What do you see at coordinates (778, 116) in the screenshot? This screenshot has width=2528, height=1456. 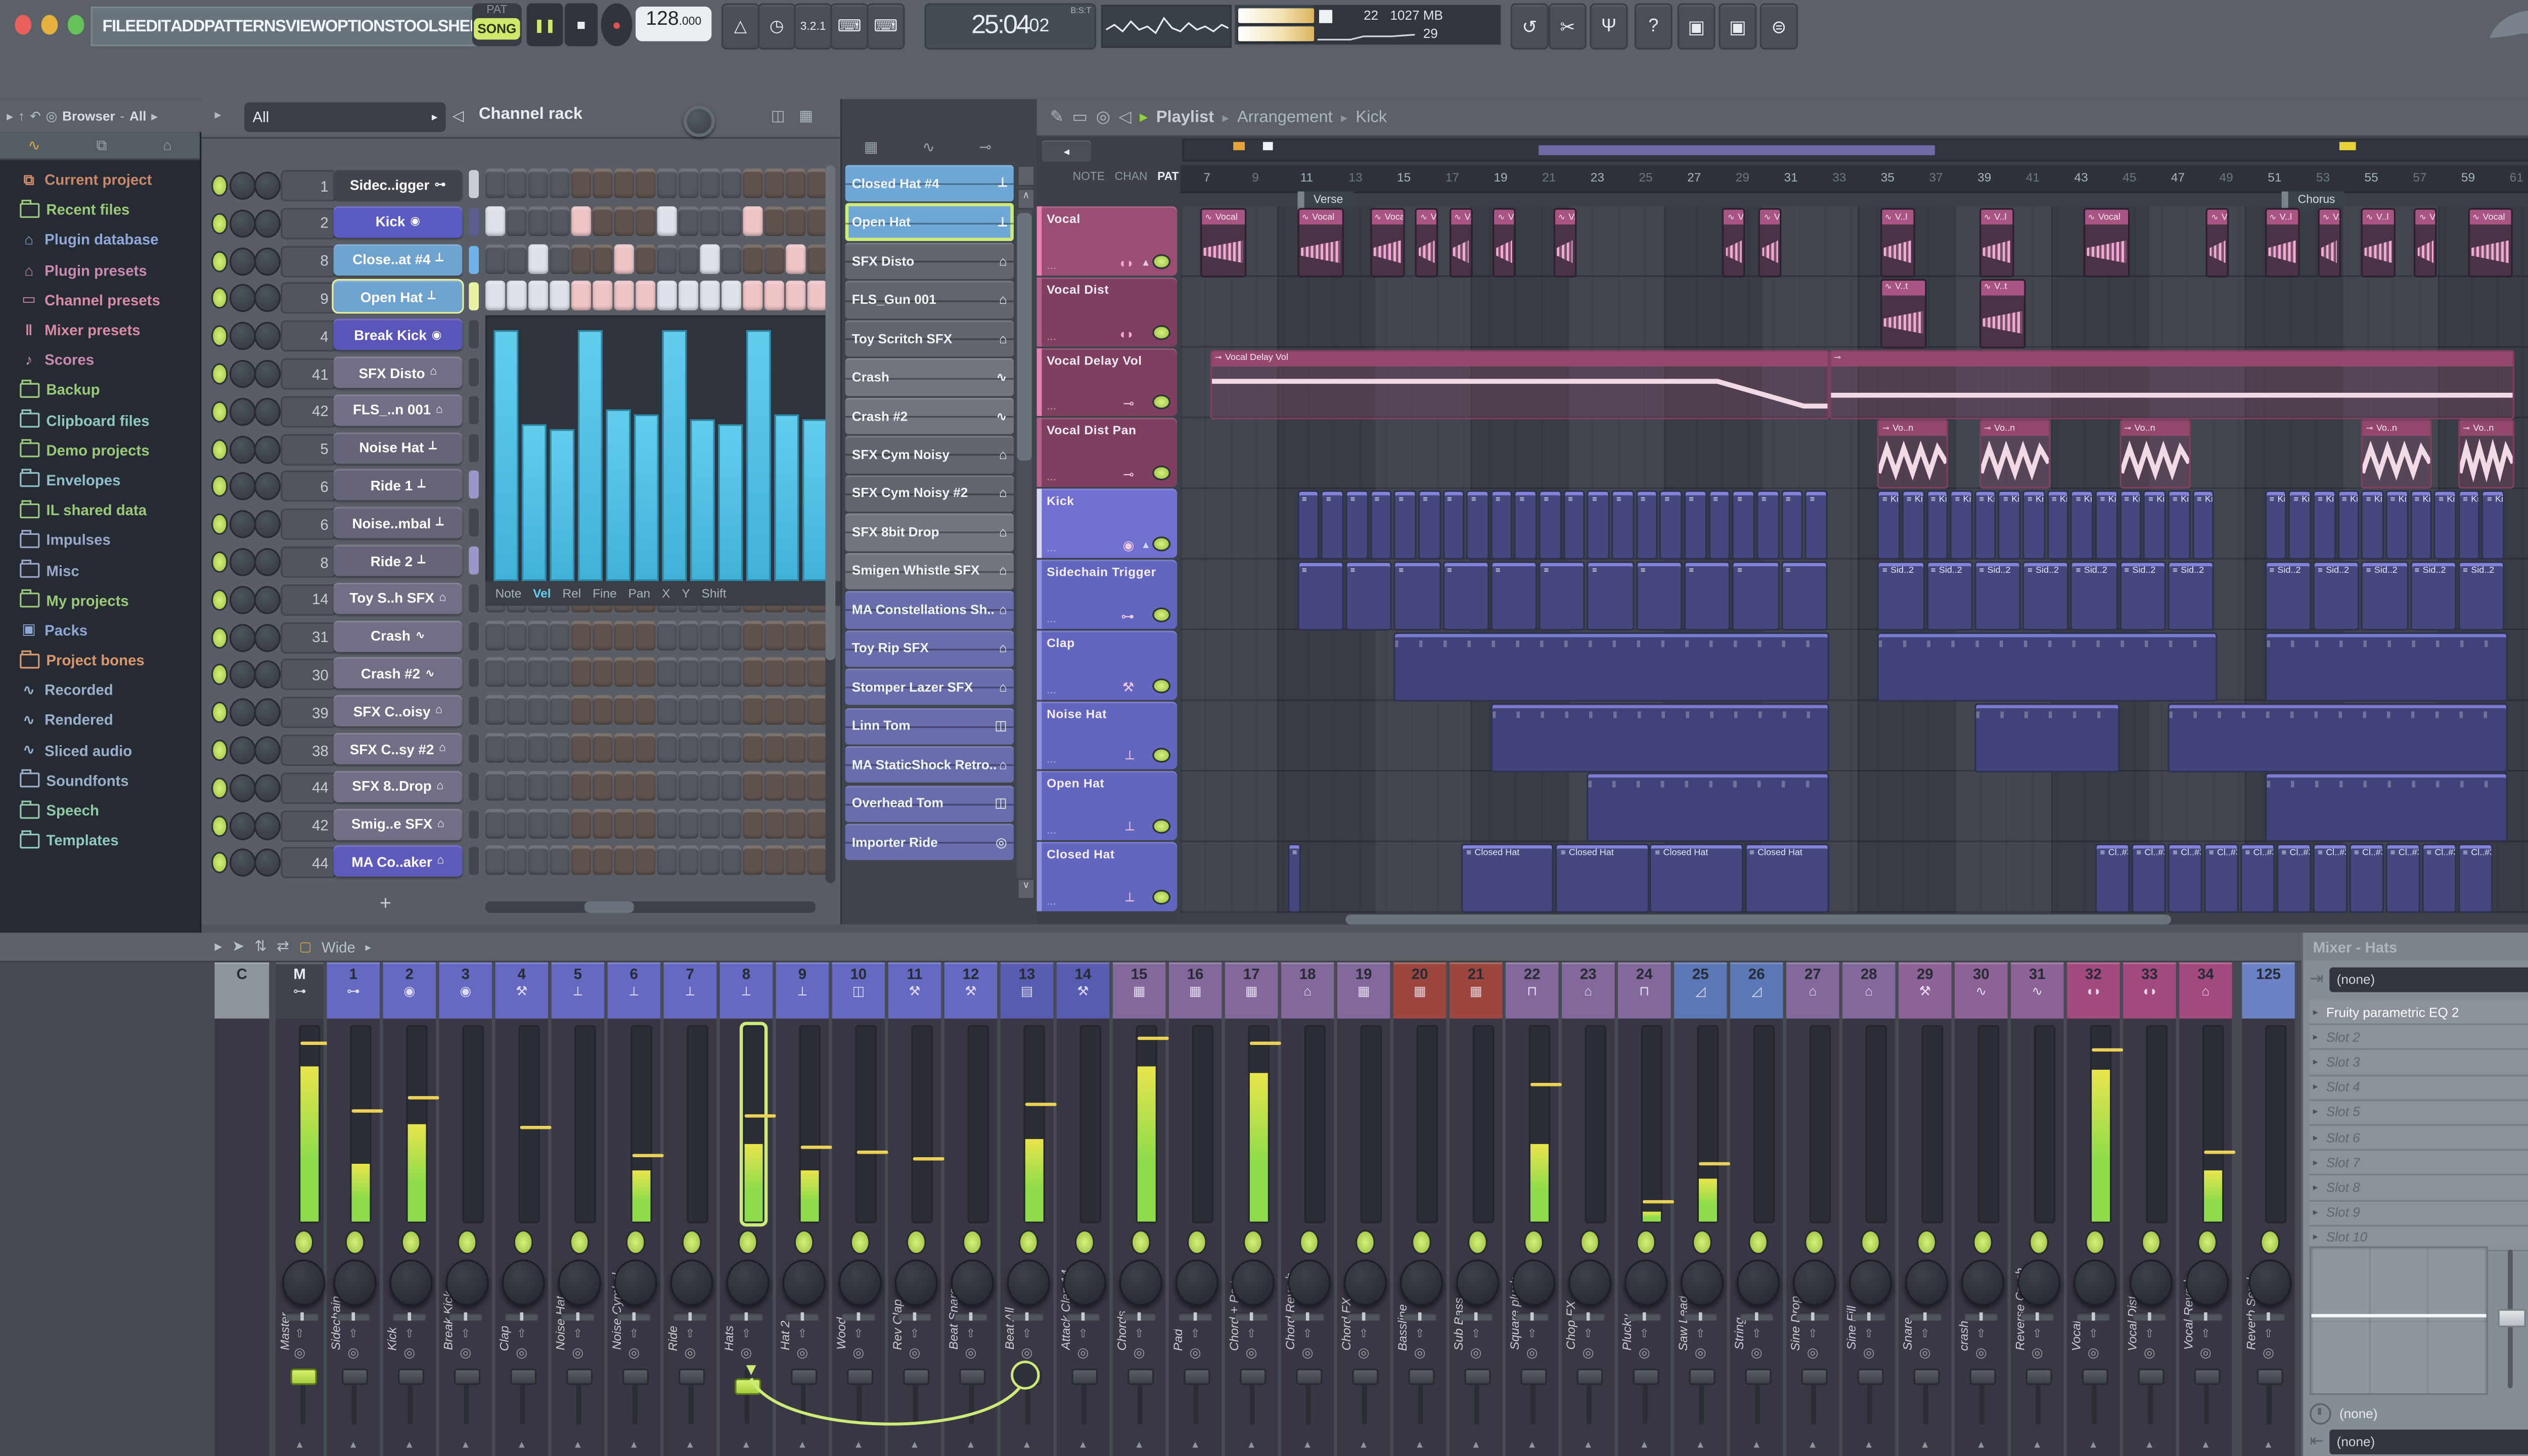 I see `rack-view-icon: ◫` at bounding box center [778, 116].